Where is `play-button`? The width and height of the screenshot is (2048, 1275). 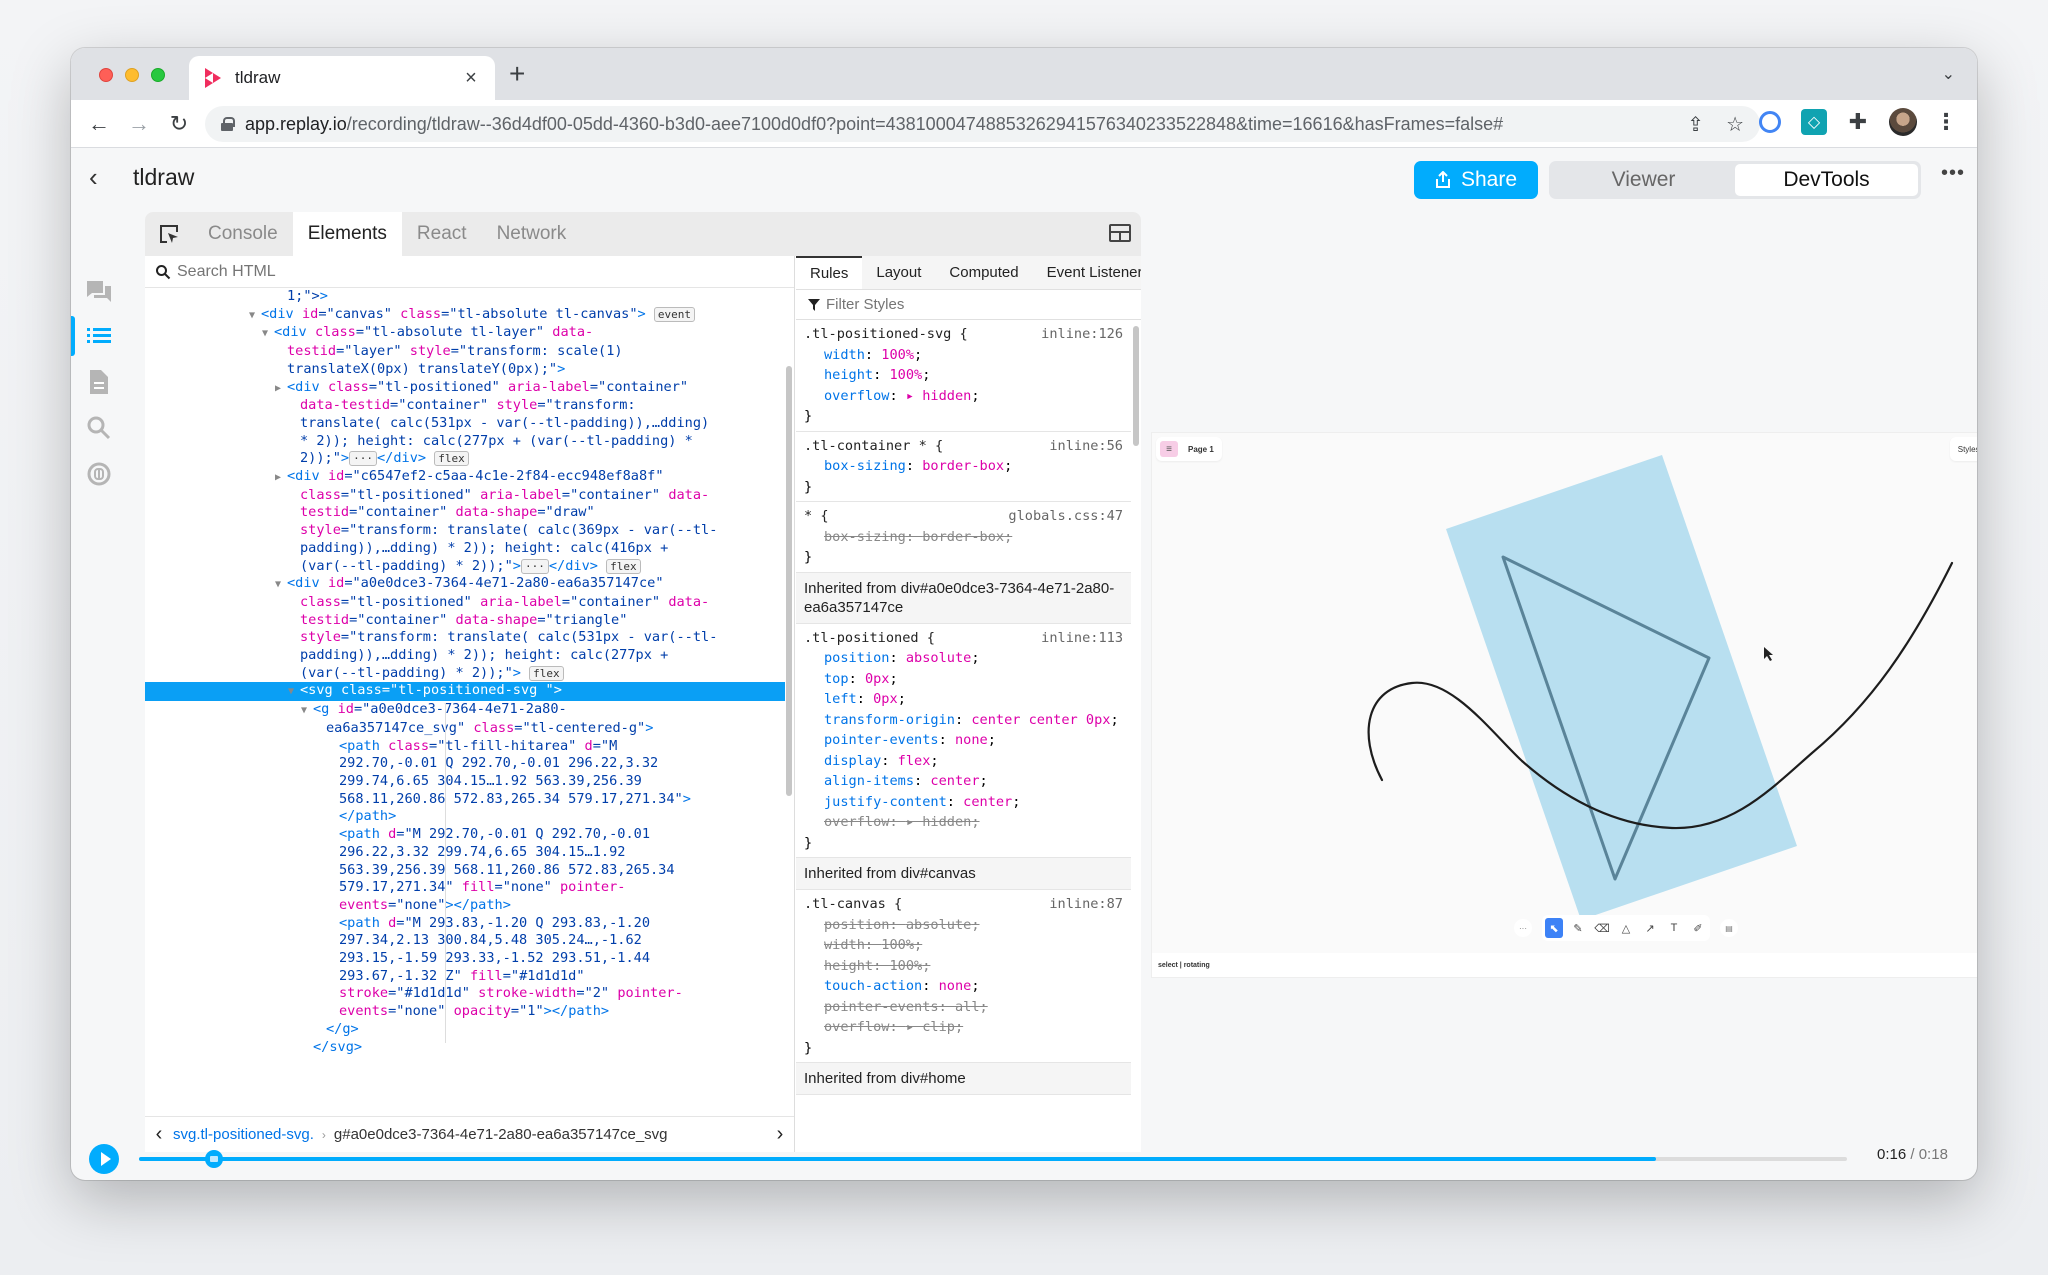
play-button is located at coordinates (104, 1159).